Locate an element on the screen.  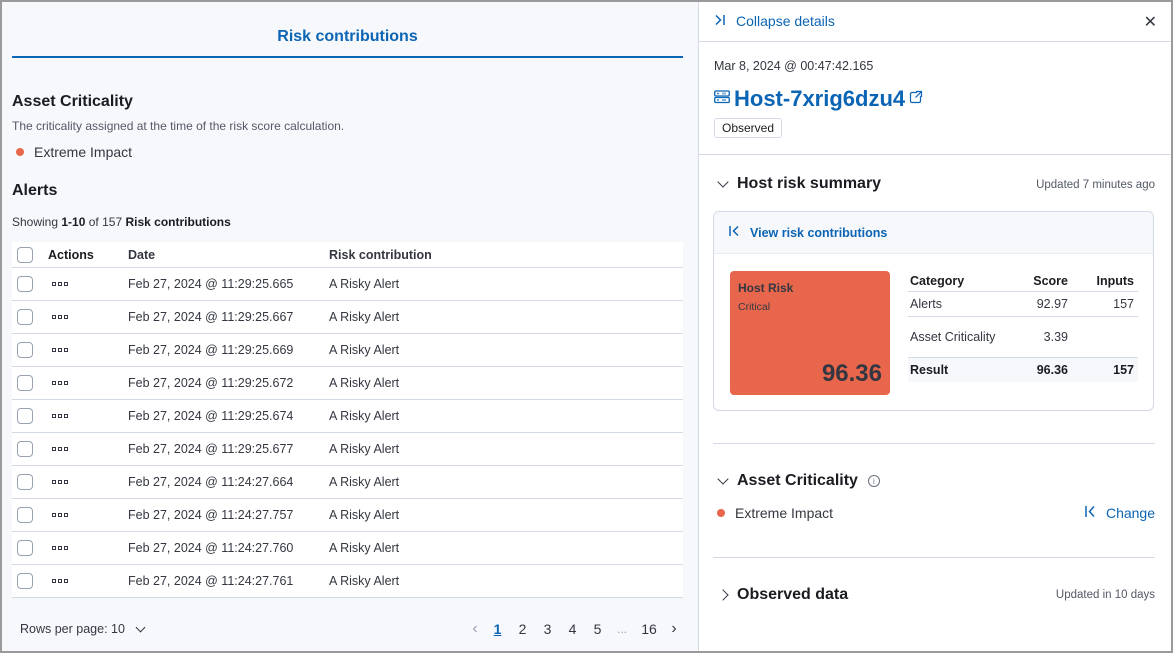
change-label: Change is located at coordinates (1130, 513).